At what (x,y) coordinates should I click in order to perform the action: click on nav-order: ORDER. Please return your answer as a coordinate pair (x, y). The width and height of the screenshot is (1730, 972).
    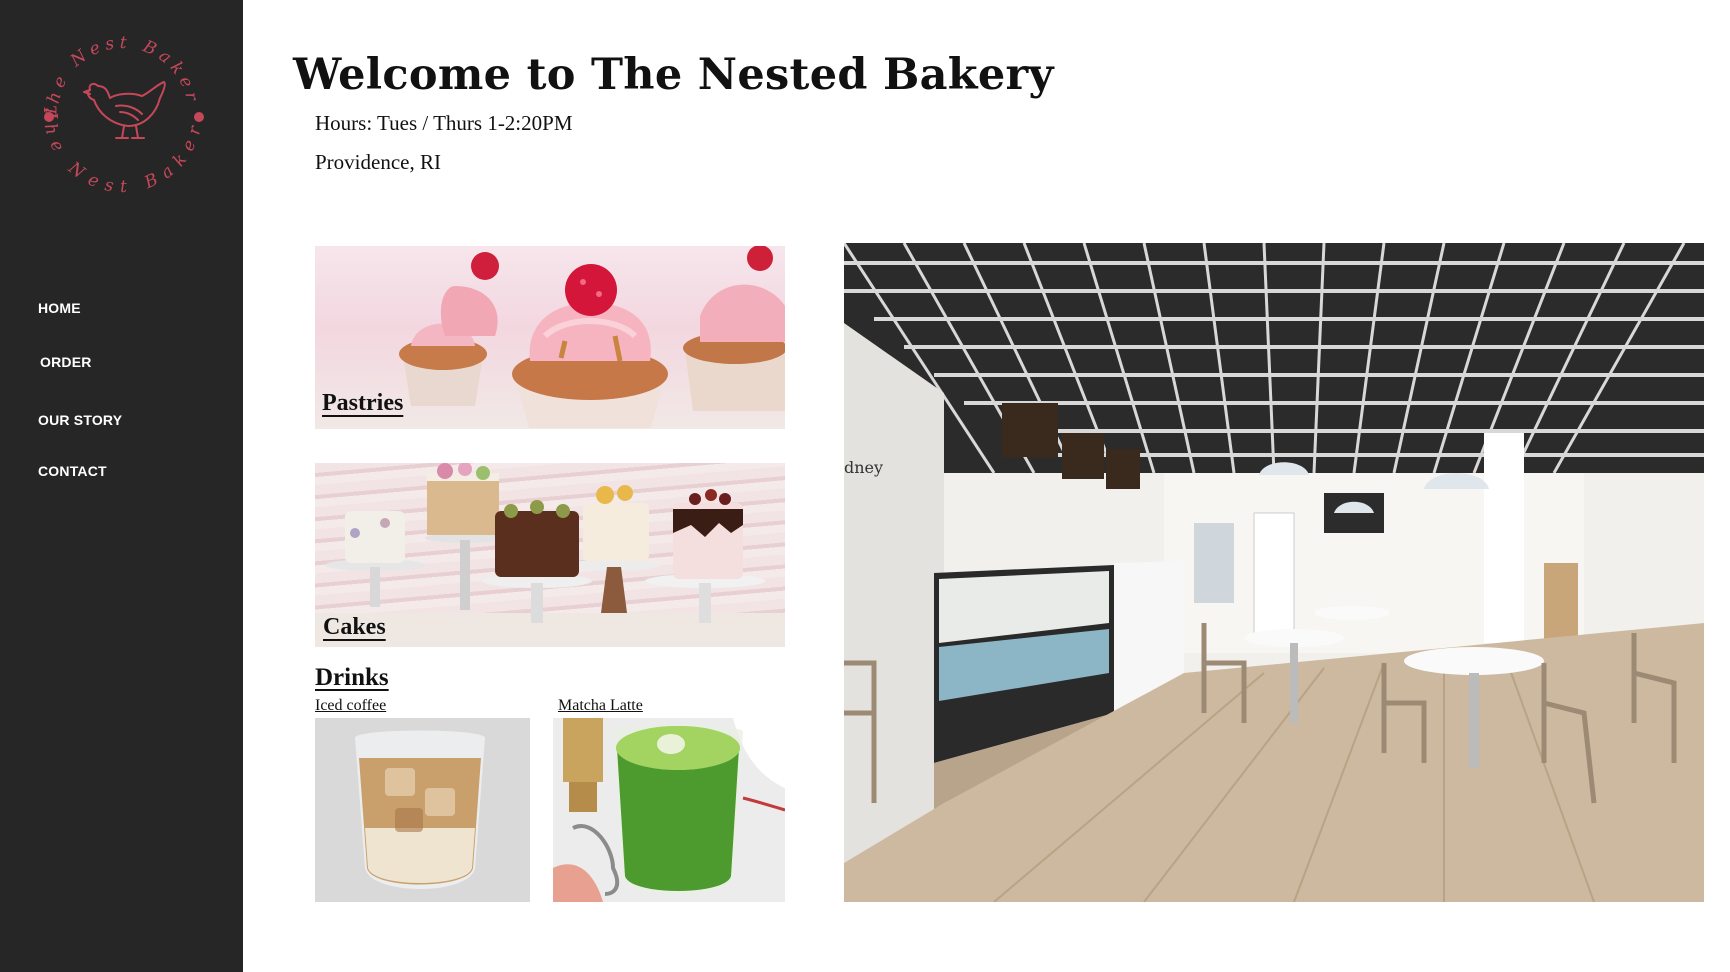
    Looking at the image, I should click on (66, 362).